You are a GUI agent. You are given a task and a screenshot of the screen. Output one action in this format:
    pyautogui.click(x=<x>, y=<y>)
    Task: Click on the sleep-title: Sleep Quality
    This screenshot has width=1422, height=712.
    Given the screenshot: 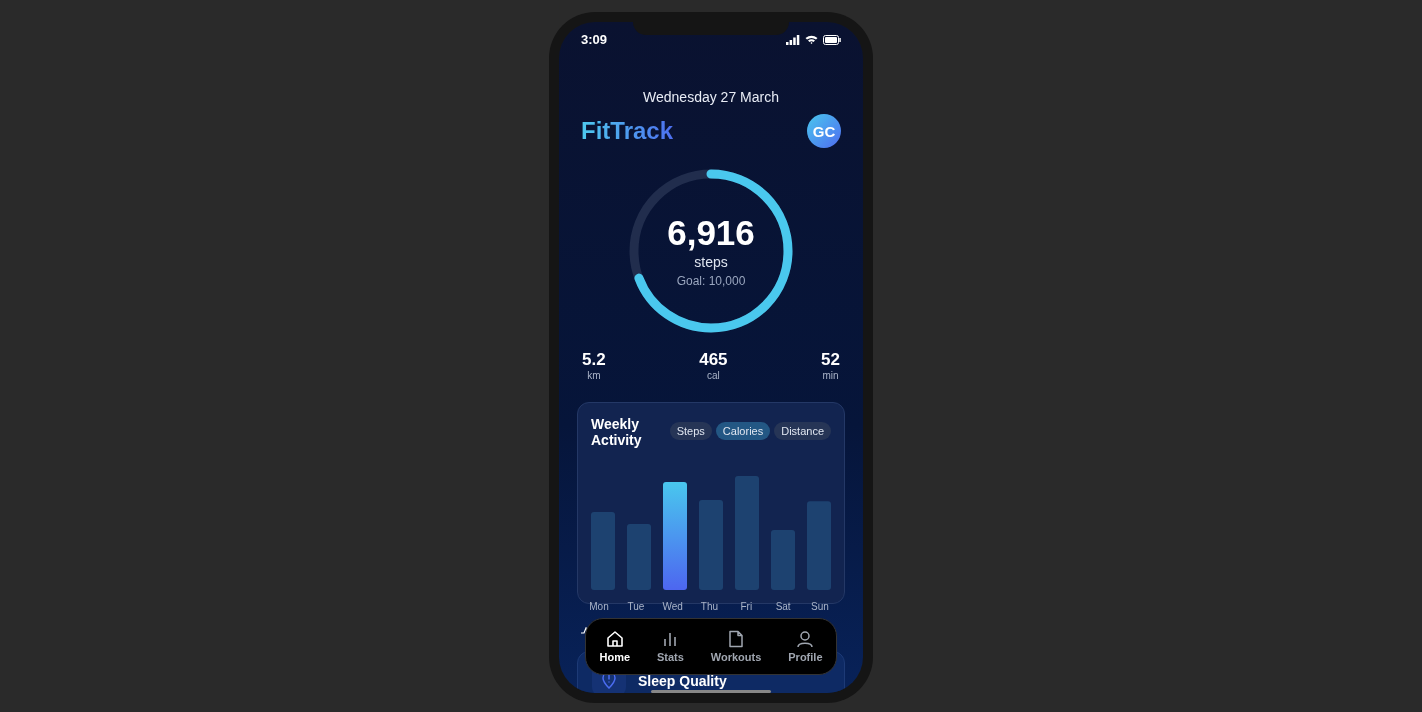 What is the action you would take?
    pyautogui.click(x=682, y=681)
    